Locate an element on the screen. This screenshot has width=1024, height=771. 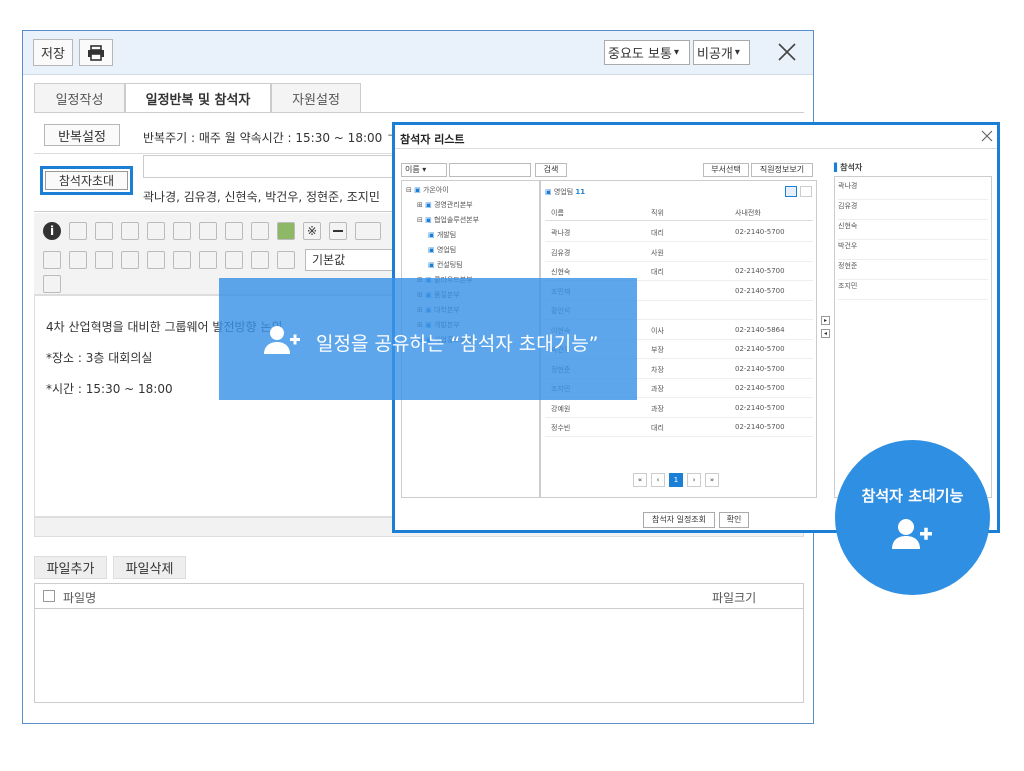
participant-input is located at coordinates (268, 166).